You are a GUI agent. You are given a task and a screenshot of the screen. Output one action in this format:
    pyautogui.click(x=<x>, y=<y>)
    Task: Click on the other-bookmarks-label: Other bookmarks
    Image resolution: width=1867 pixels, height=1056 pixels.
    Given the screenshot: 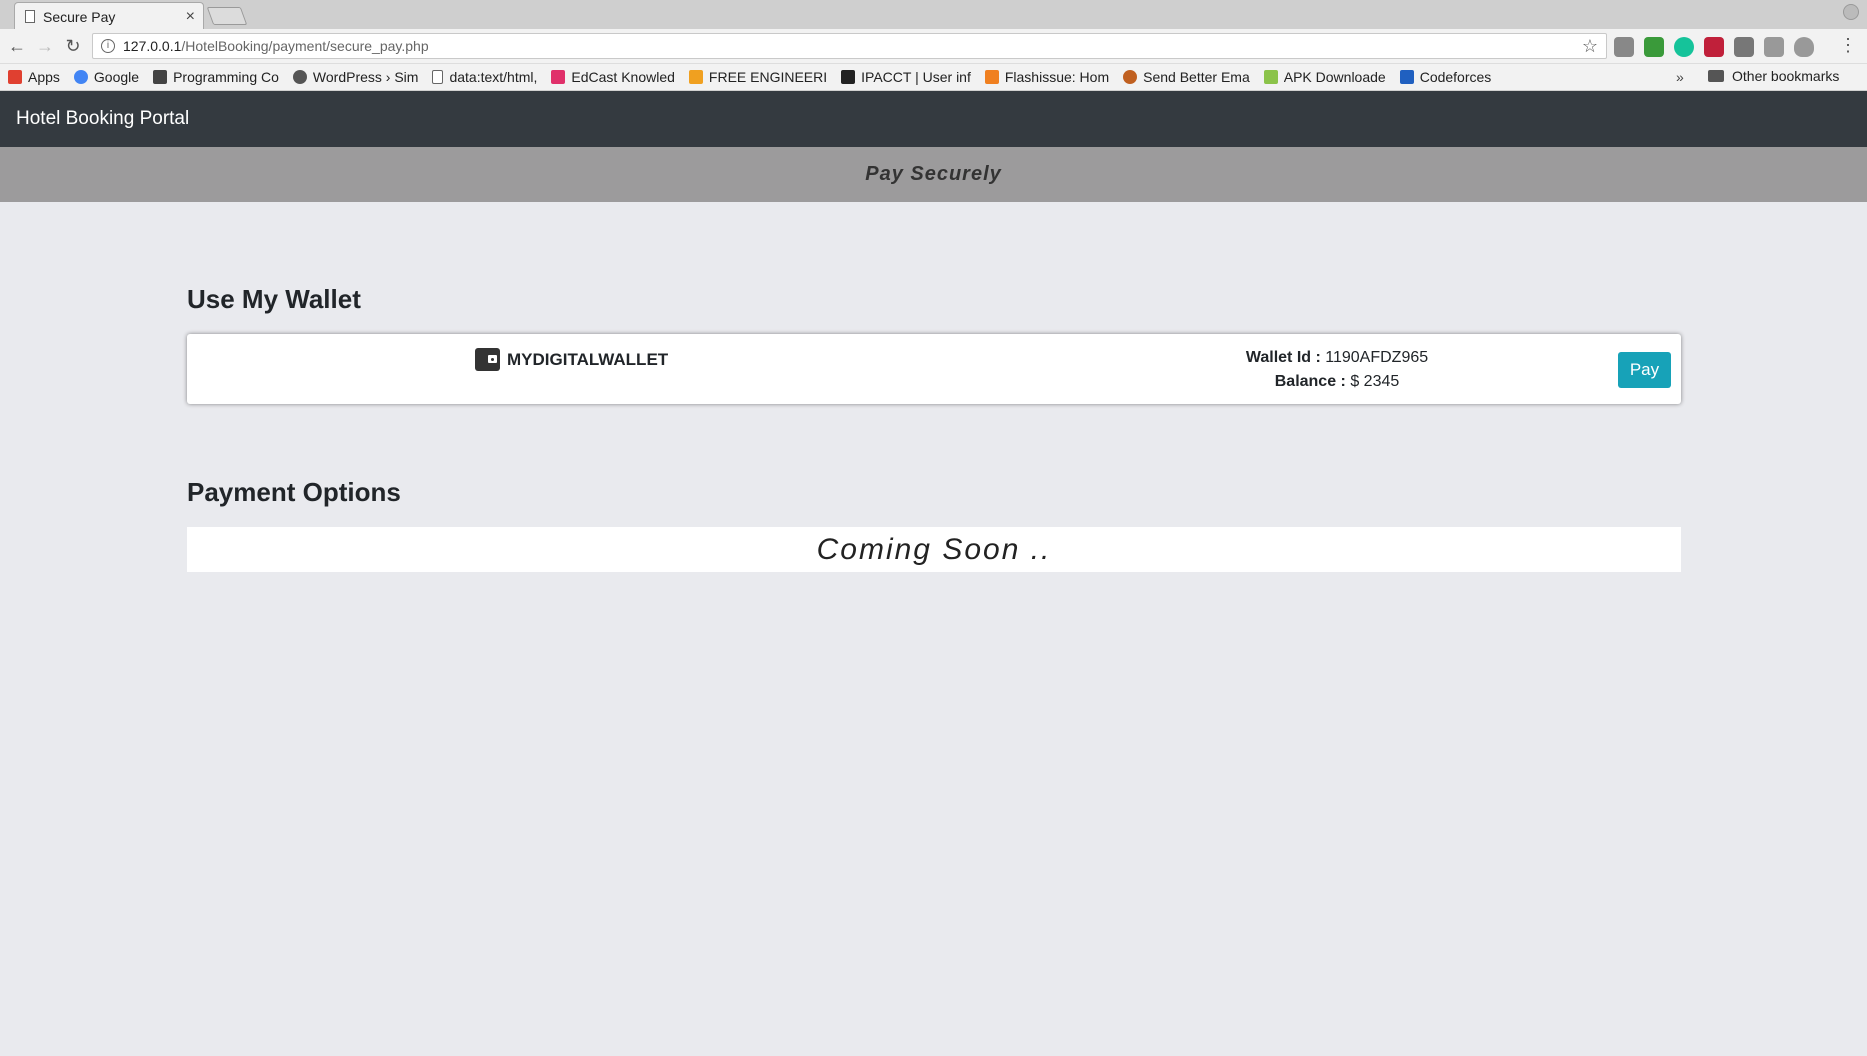 What is the action you would take?
    pyautogui.click(x=1786, y=76)
    